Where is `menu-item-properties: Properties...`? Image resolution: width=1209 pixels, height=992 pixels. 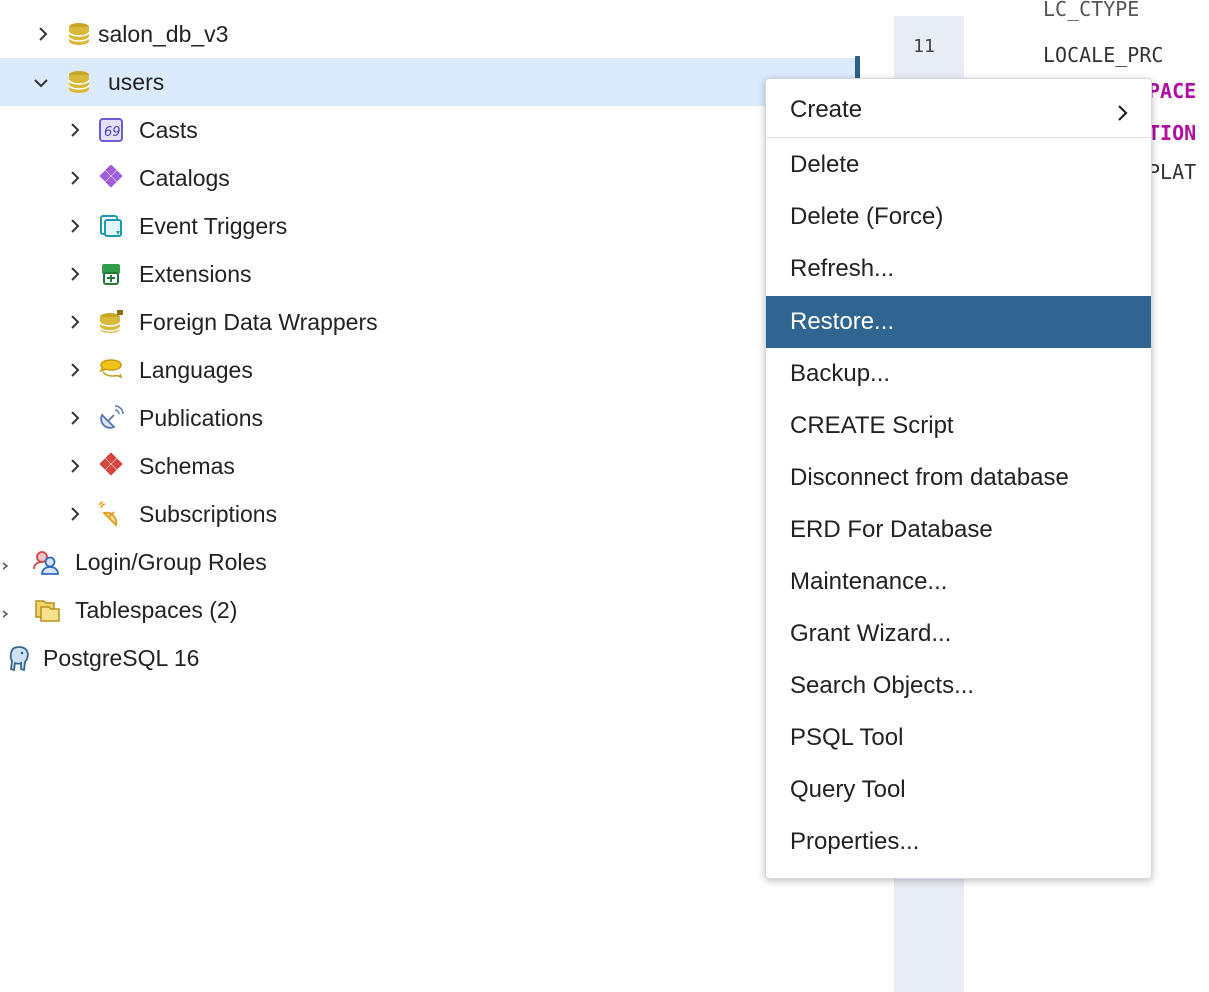 menu-item-properties: Properties... is located at coordinates (958, 842).